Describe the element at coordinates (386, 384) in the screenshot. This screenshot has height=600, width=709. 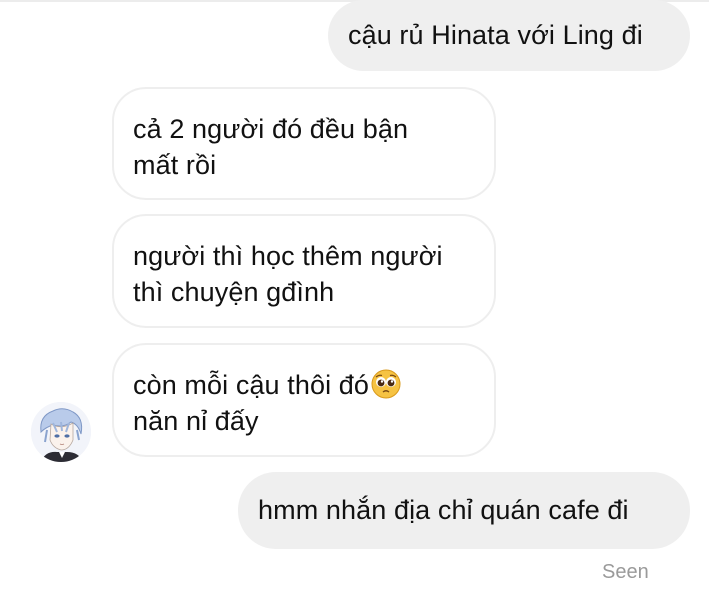
I see `pleading-face-icon` at that location.